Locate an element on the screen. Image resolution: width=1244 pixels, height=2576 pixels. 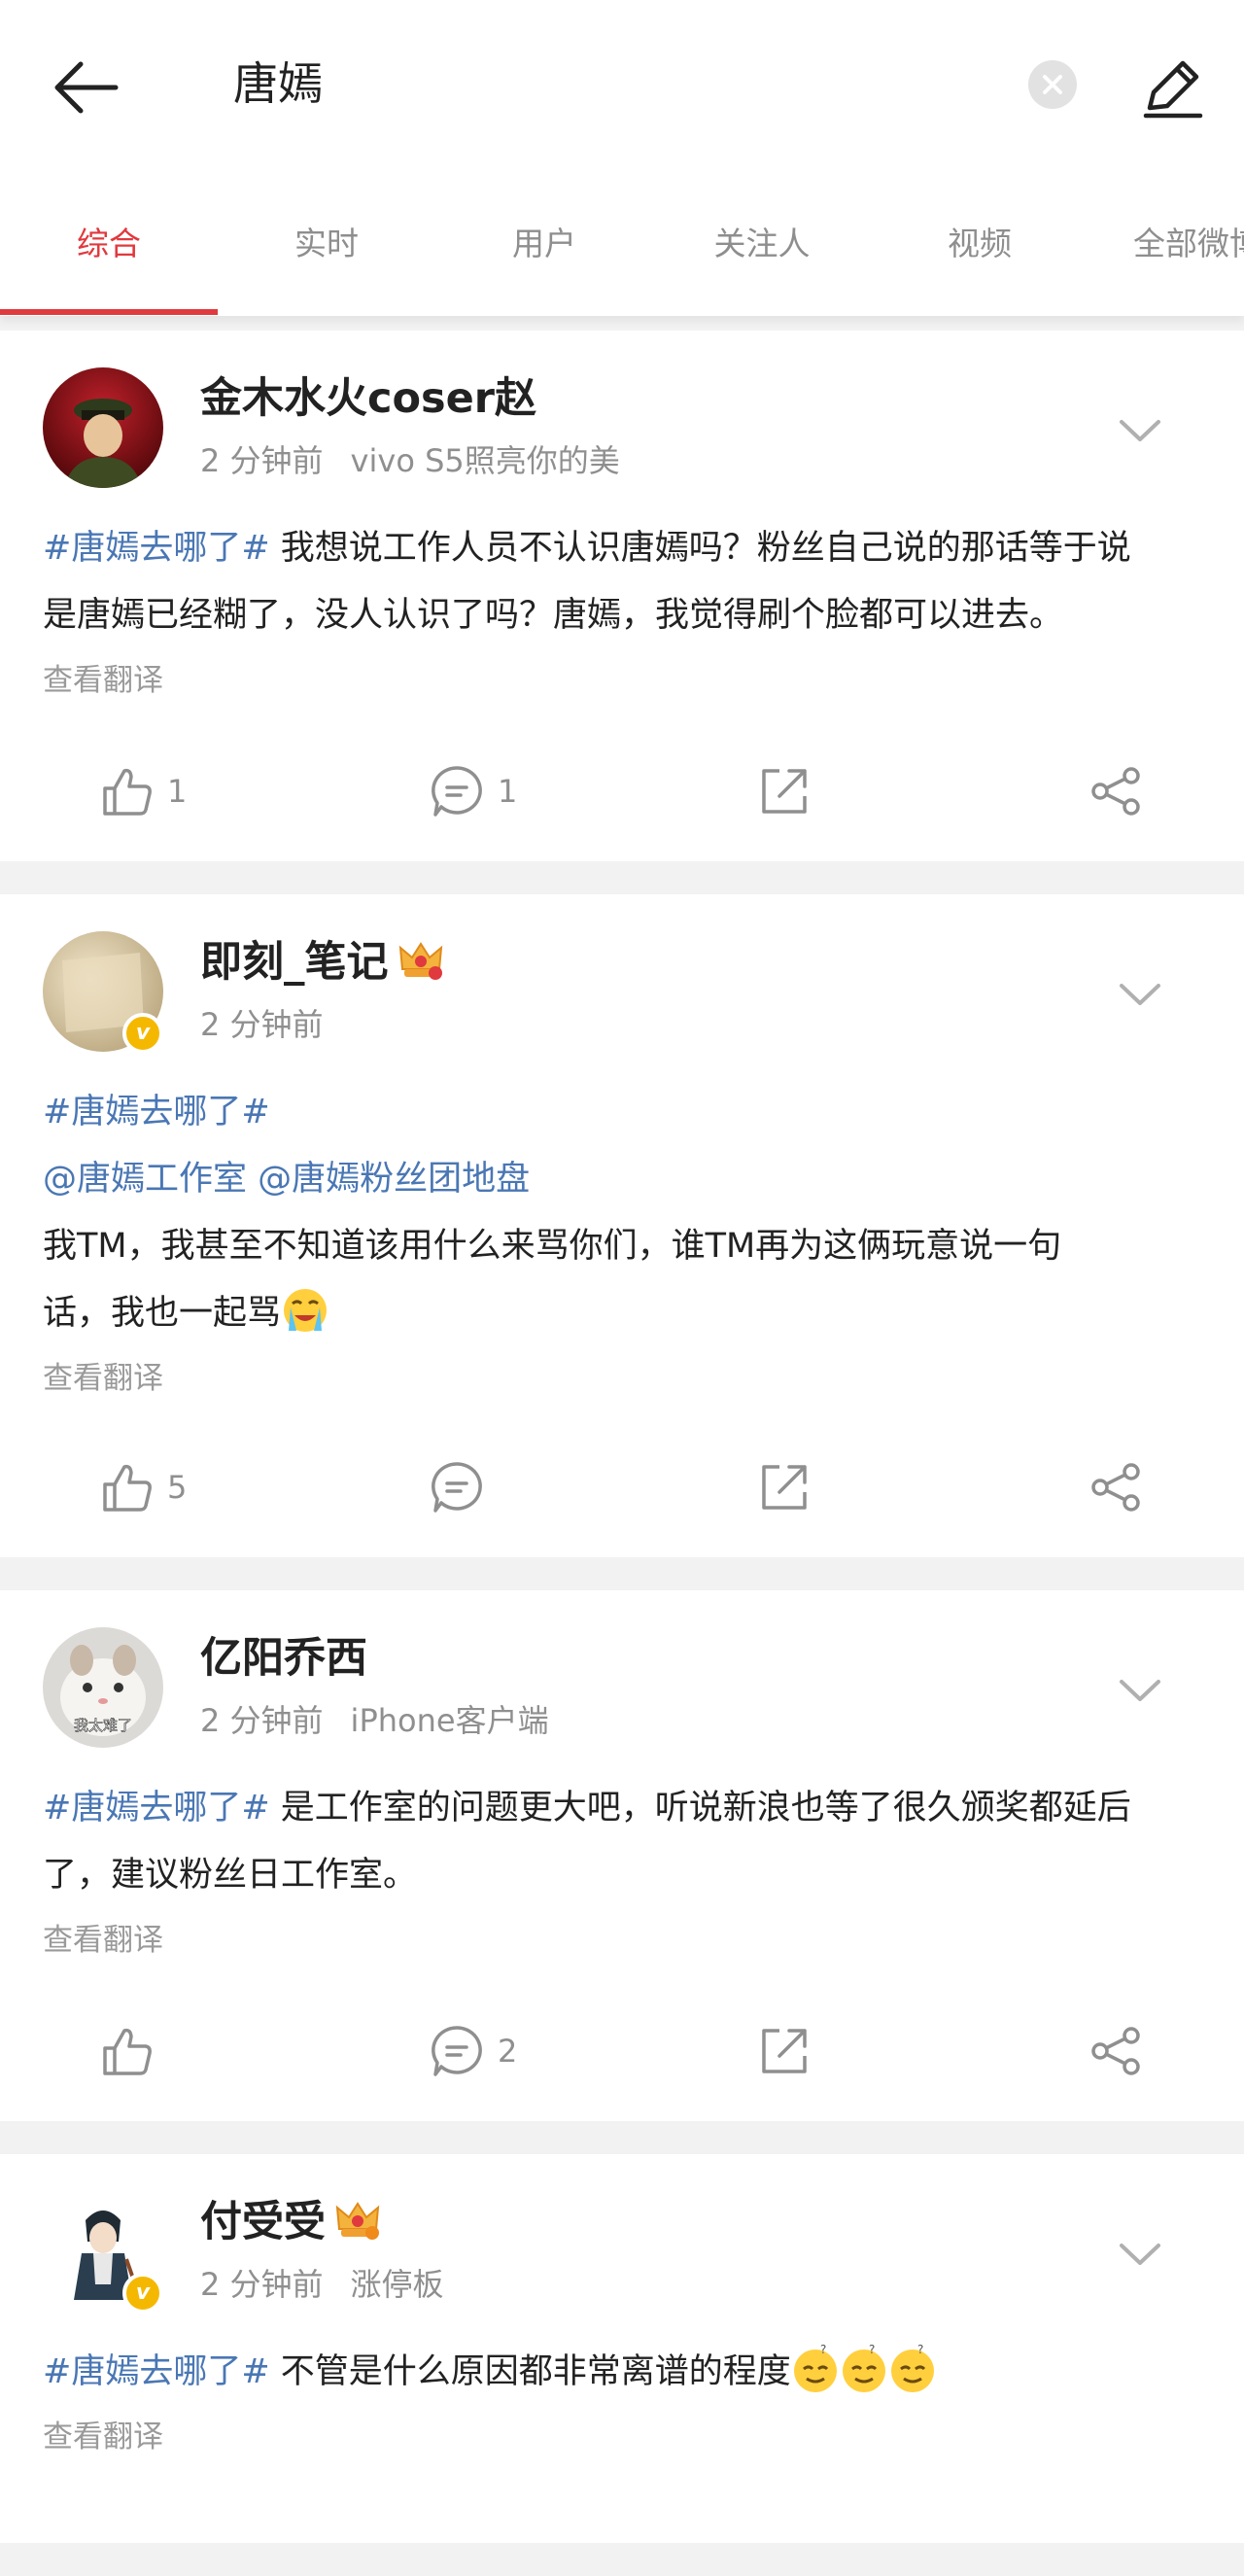
comment-button: 2 is located at coordinates (473, 2051).